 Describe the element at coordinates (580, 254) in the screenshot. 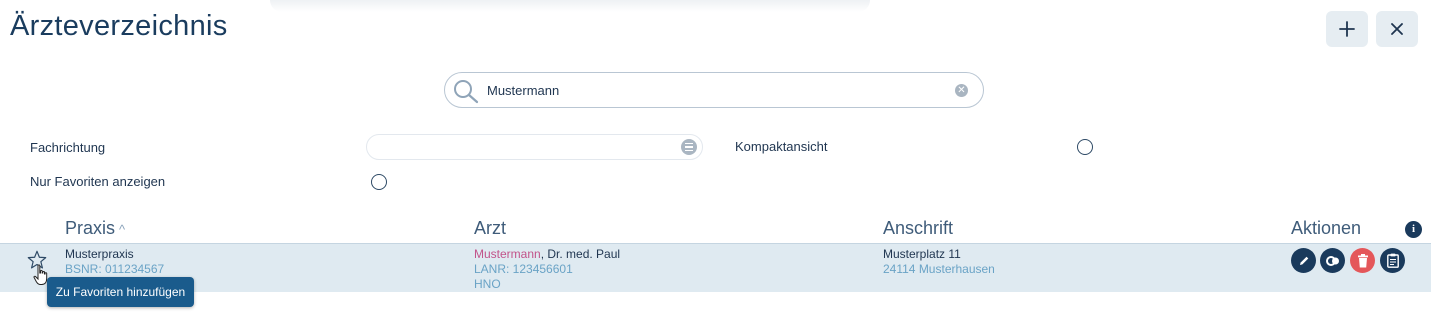

I see `arzt-name-rest: , Dr. med. Paul` at that location.